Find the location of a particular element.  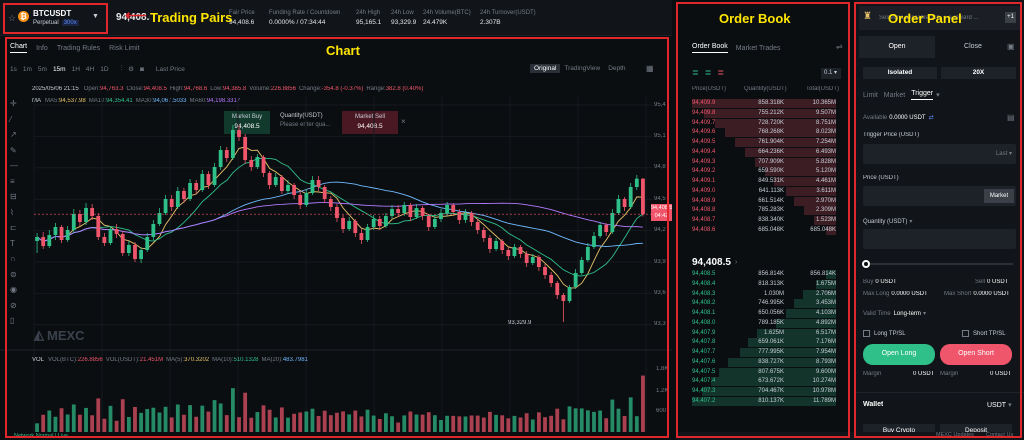

bid-row: 94,407.9 1.625M 6.517M is located at coordinates (764, 333).